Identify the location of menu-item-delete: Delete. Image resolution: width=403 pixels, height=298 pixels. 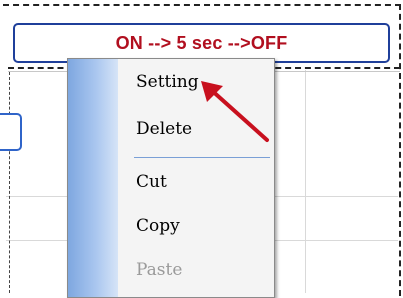
(164, 129).